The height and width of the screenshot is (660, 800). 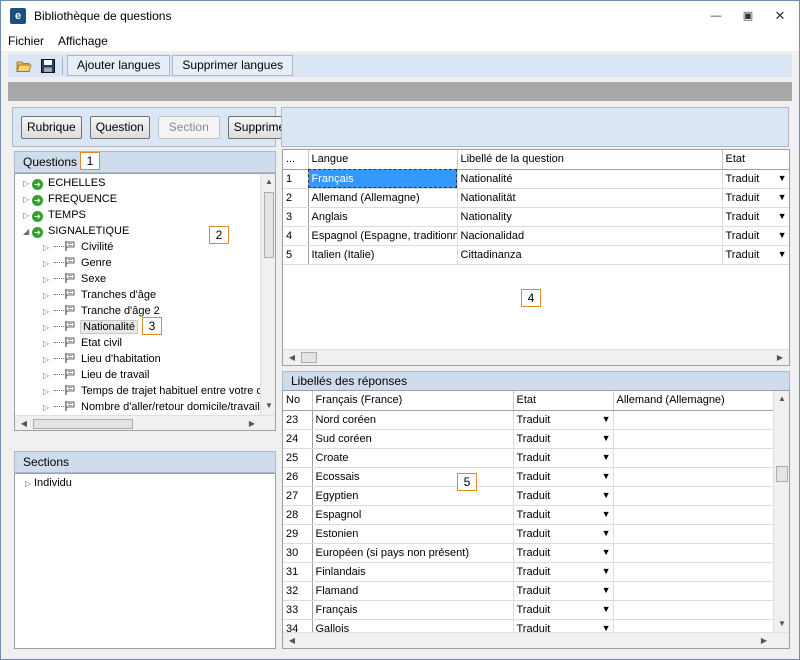 I want to click on table-row: 32 Flamand Traduit ▼, so click(x=528, y=591).